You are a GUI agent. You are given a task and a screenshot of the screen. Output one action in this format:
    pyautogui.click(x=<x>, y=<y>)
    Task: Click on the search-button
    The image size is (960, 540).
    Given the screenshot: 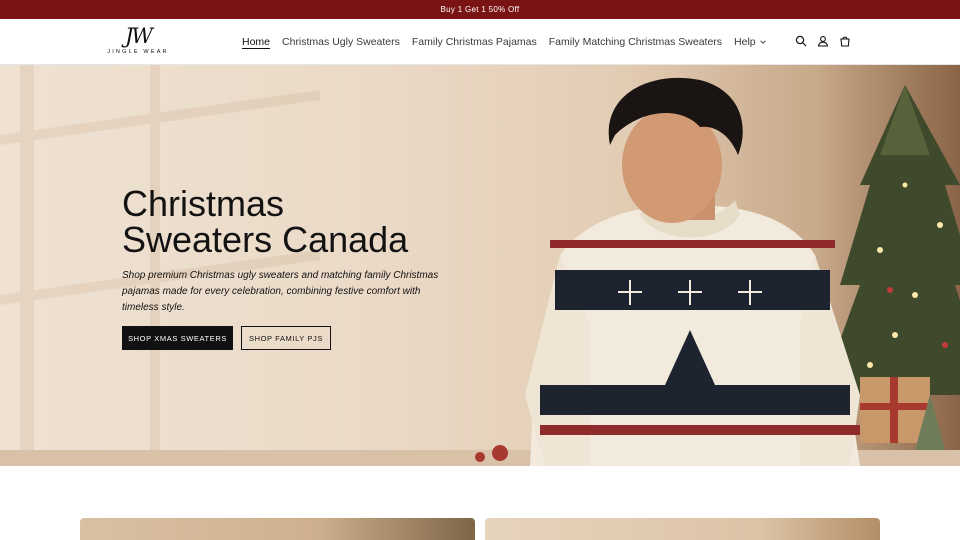 What is the action you would take?
    pyautogui.click(x=801, y=41)
    